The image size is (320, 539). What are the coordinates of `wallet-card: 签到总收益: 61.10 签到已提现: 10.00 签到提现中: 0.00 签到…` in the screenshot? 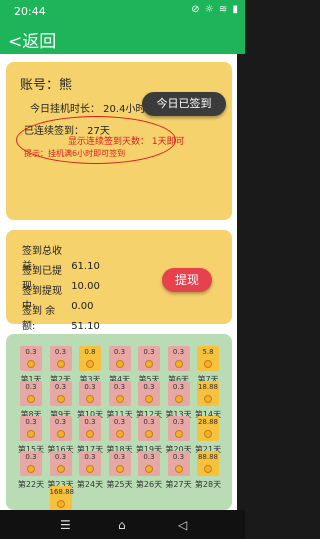 It's located at (119, 281).